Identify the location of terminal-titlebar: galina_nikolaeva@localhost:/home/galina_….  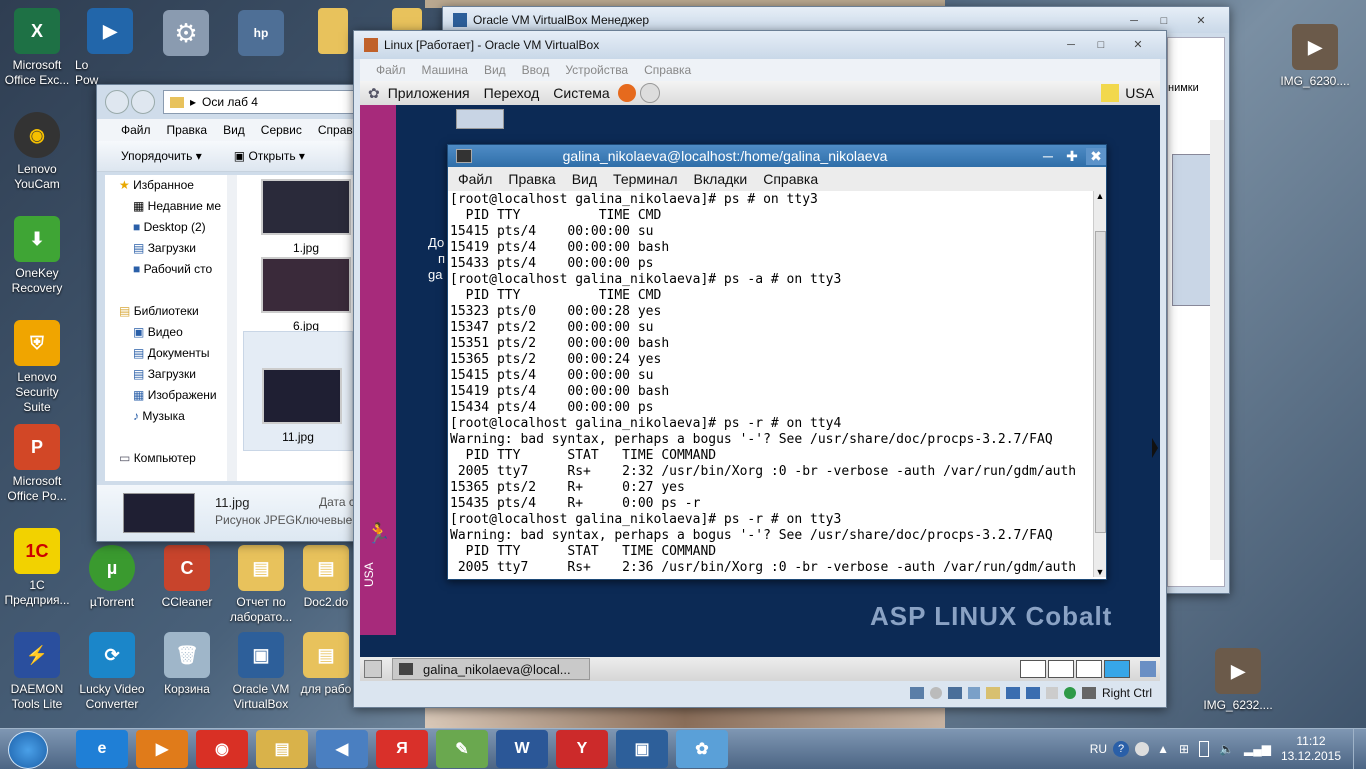
(777, 156).